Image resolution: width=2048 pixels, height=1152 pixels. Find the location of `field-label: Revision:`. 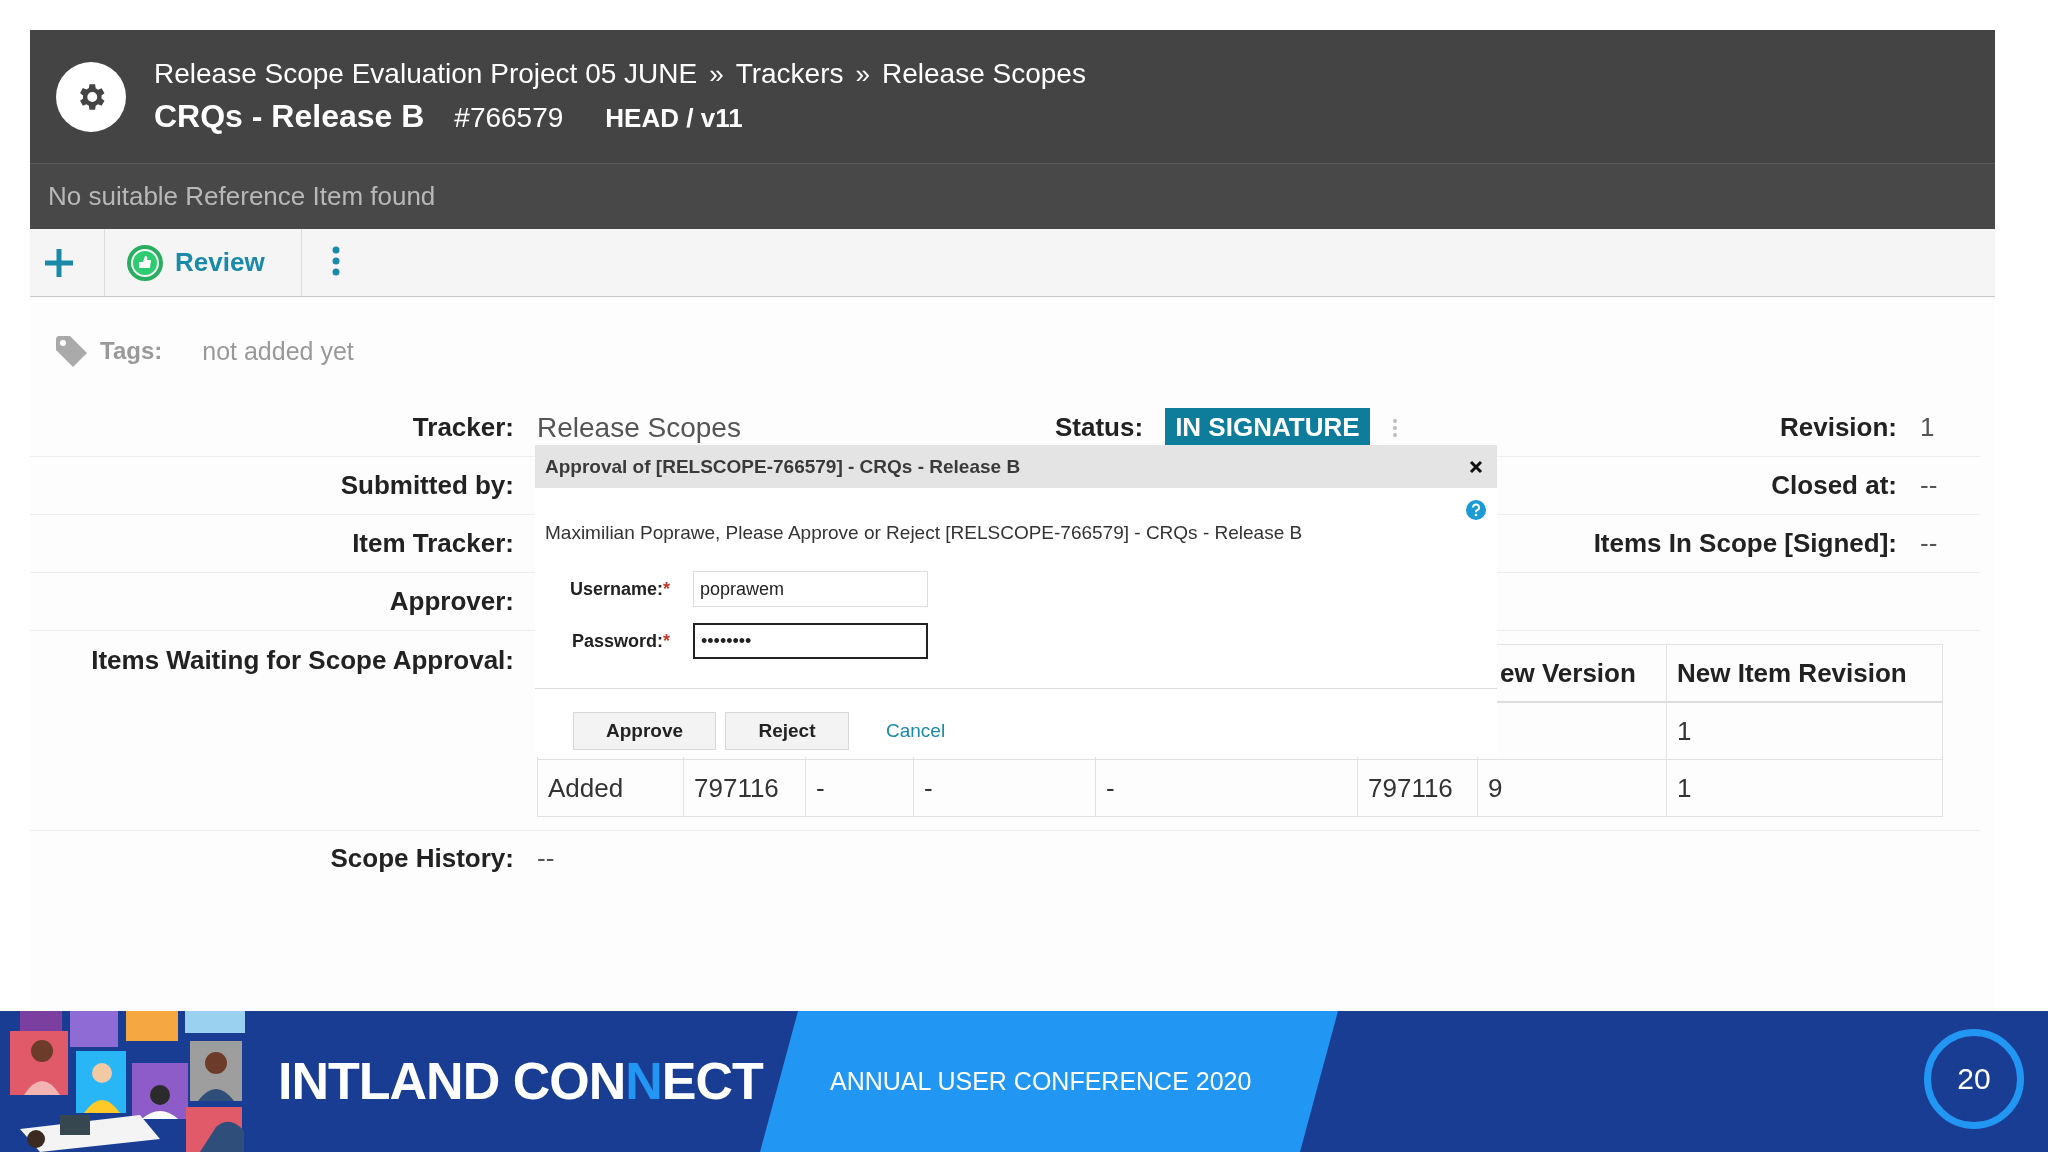

field-label: Revision: is located at coordinates (1838, 427).